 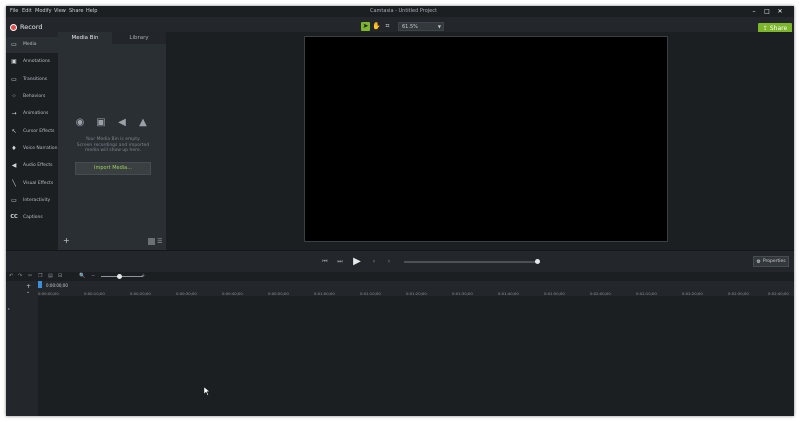 I want to click on grid-view-icon, so click(x=151, y=241).